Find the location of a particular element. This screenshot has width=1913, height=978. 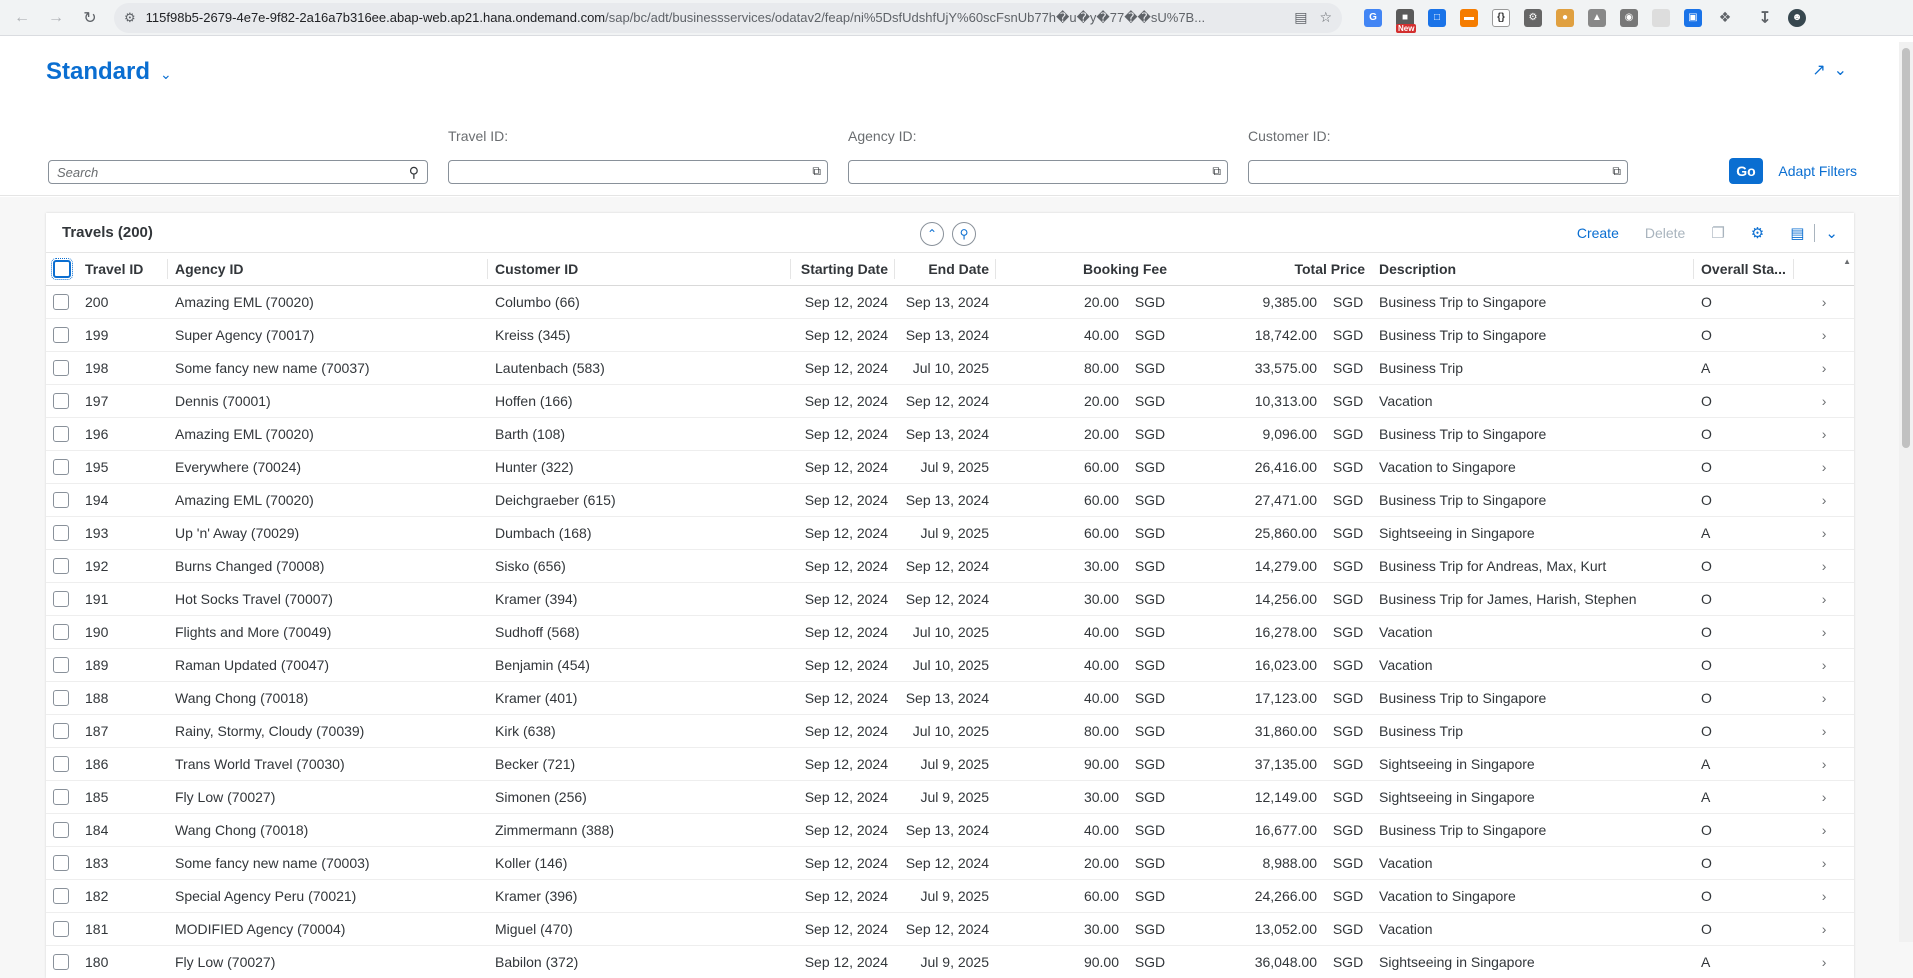

extension-screen-icon: □ is located at coordinates (1437, 17).